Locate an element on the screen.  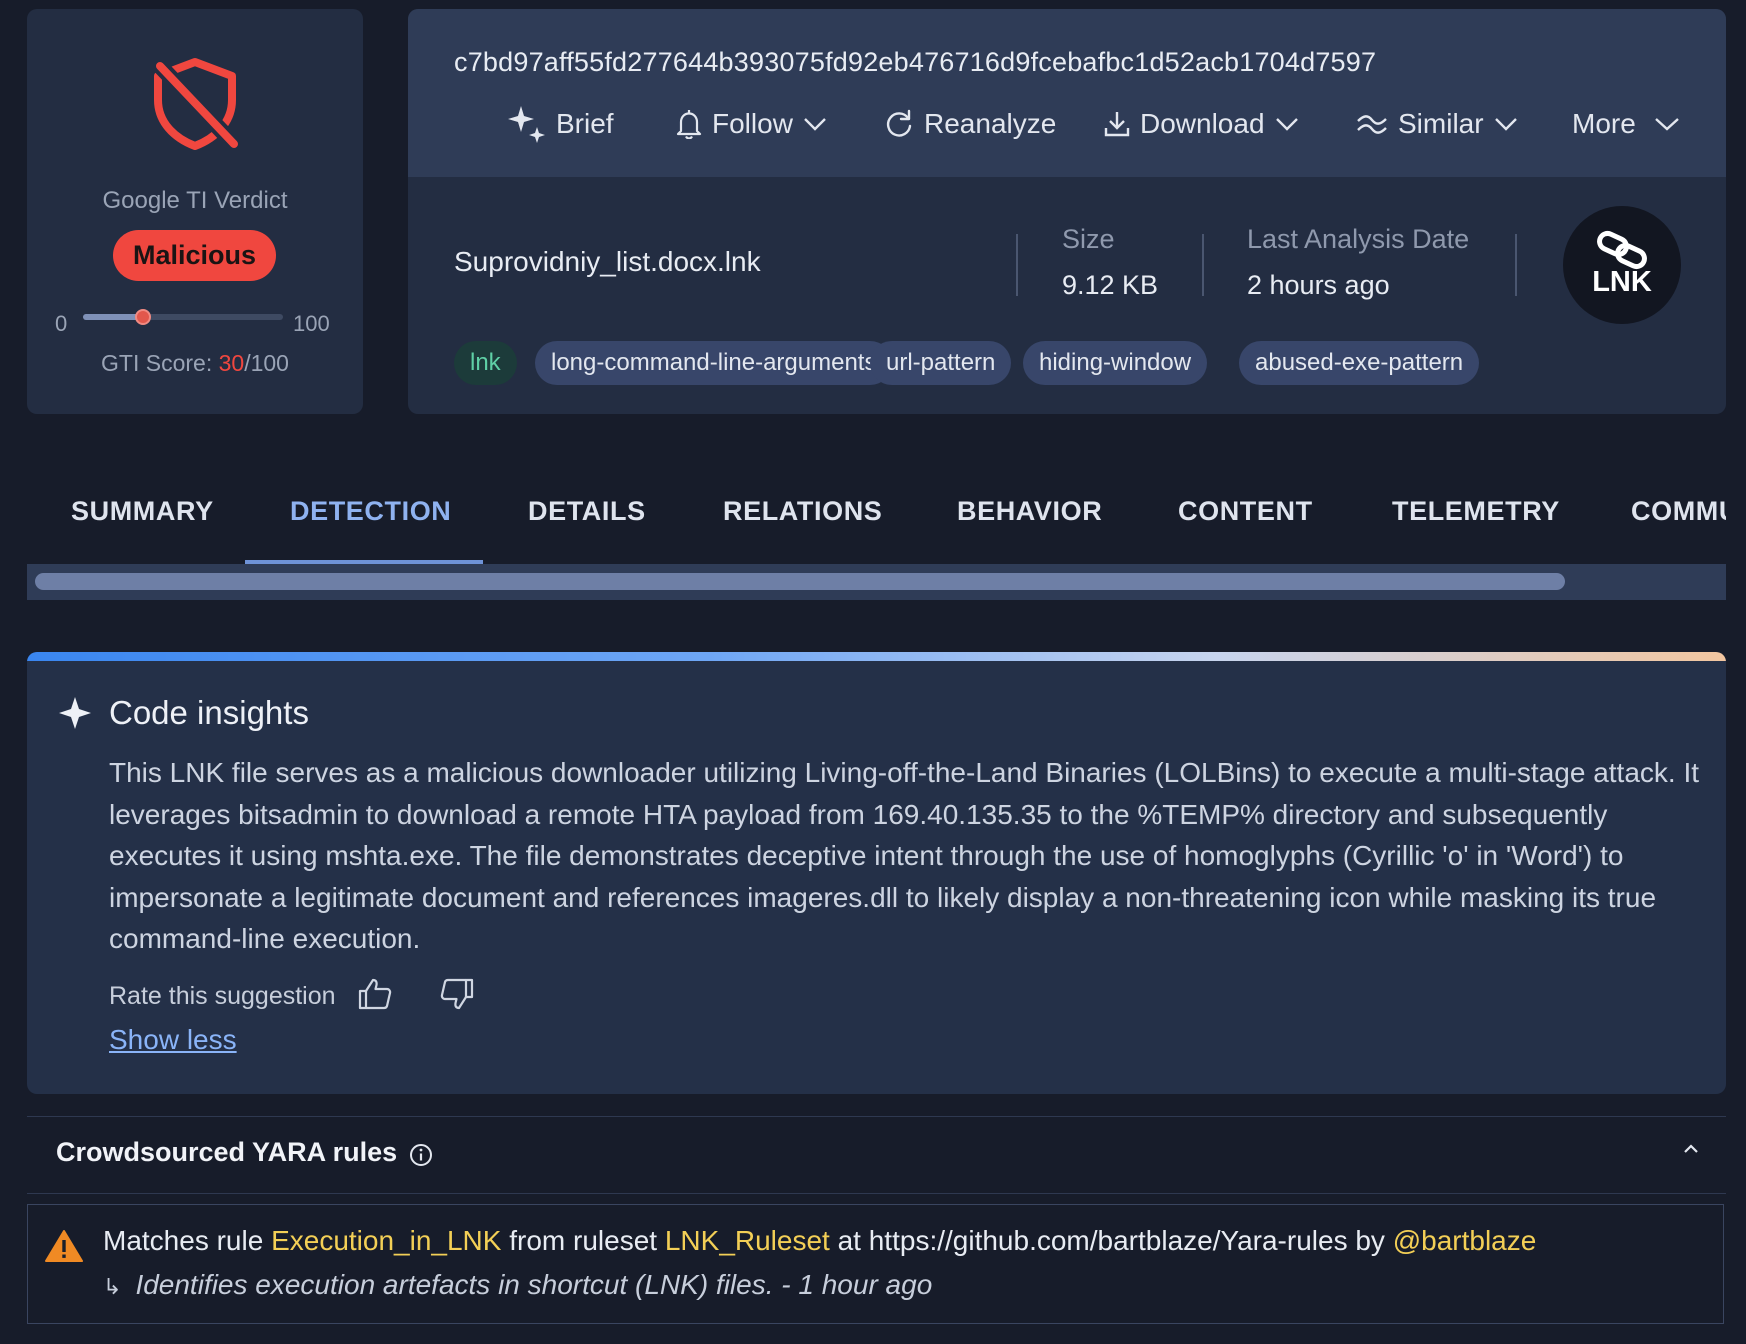
more-button: More is located at coordinates (1626, 124).